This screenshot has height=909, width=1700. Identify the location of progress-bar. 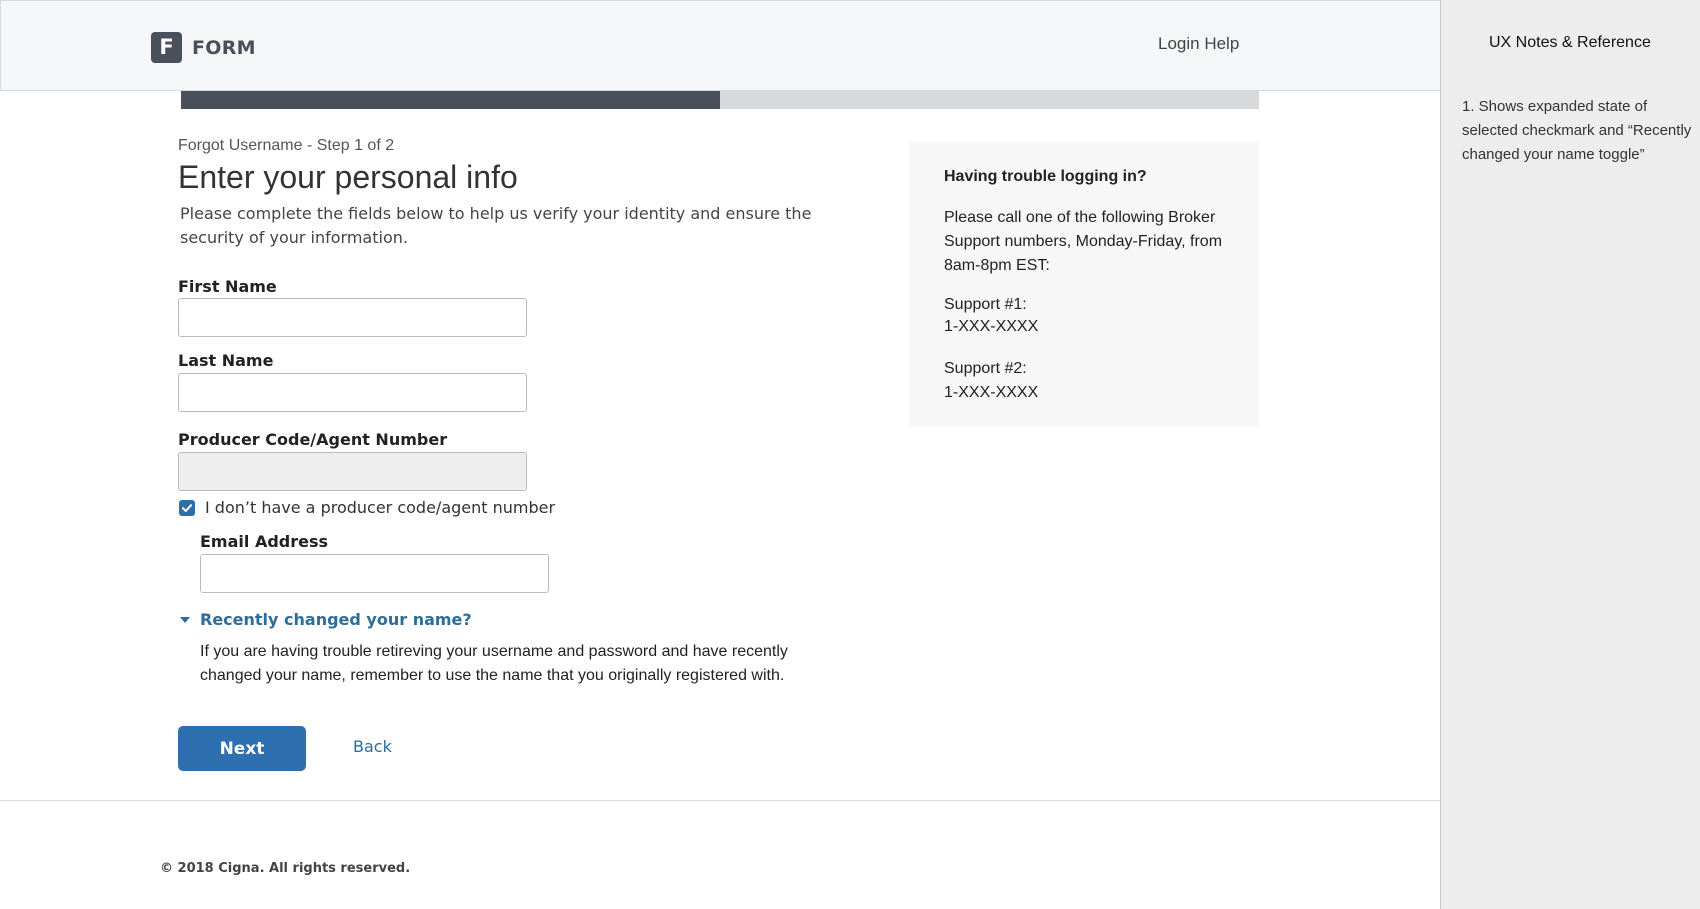
(720, 100).